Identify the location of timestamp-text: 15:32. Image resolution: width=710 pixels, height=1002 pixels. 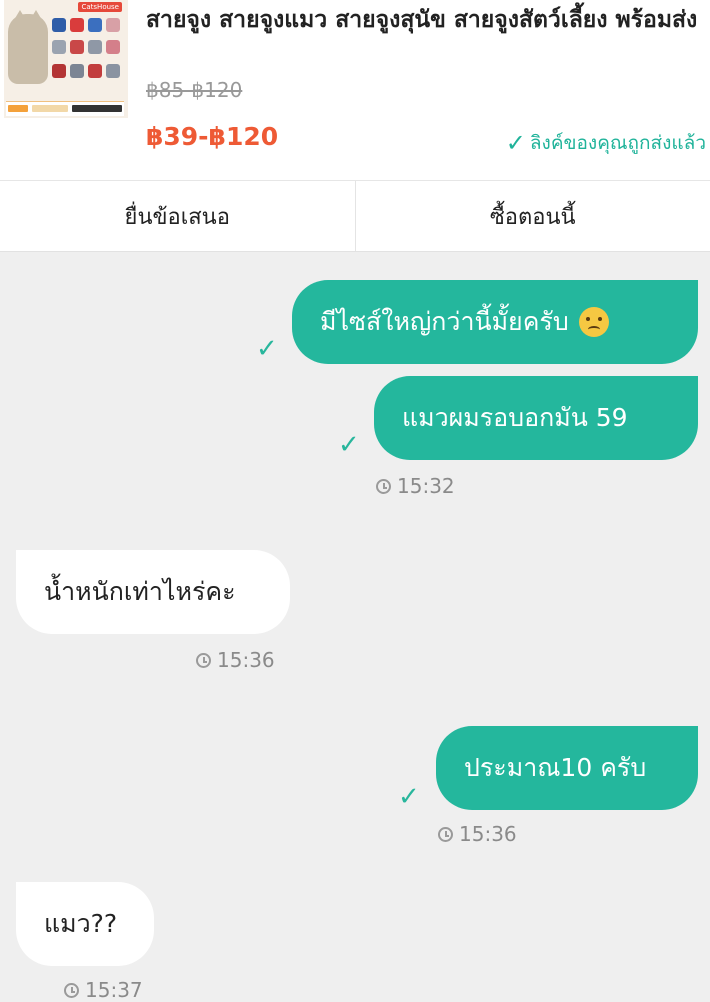
(426, 486).